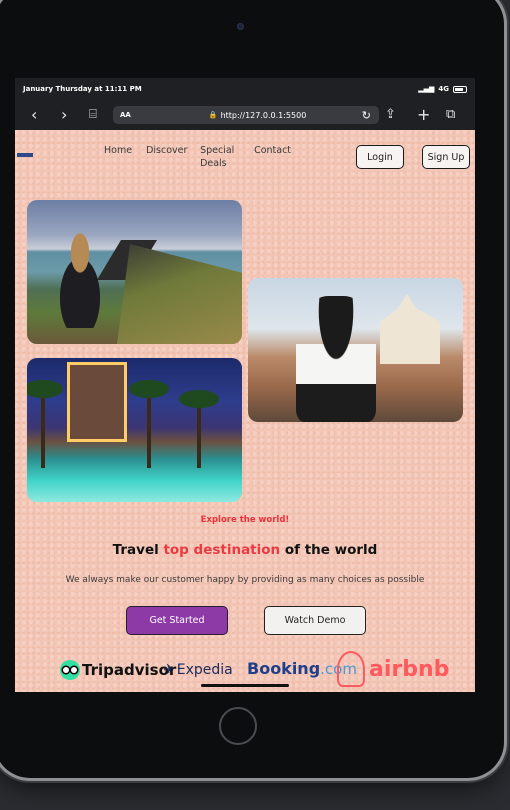  What do you see at coordinates (220, 157) in the screenshot?
I see `nav-item-special-deals: Special Deals` at bounding box center [220, 157].